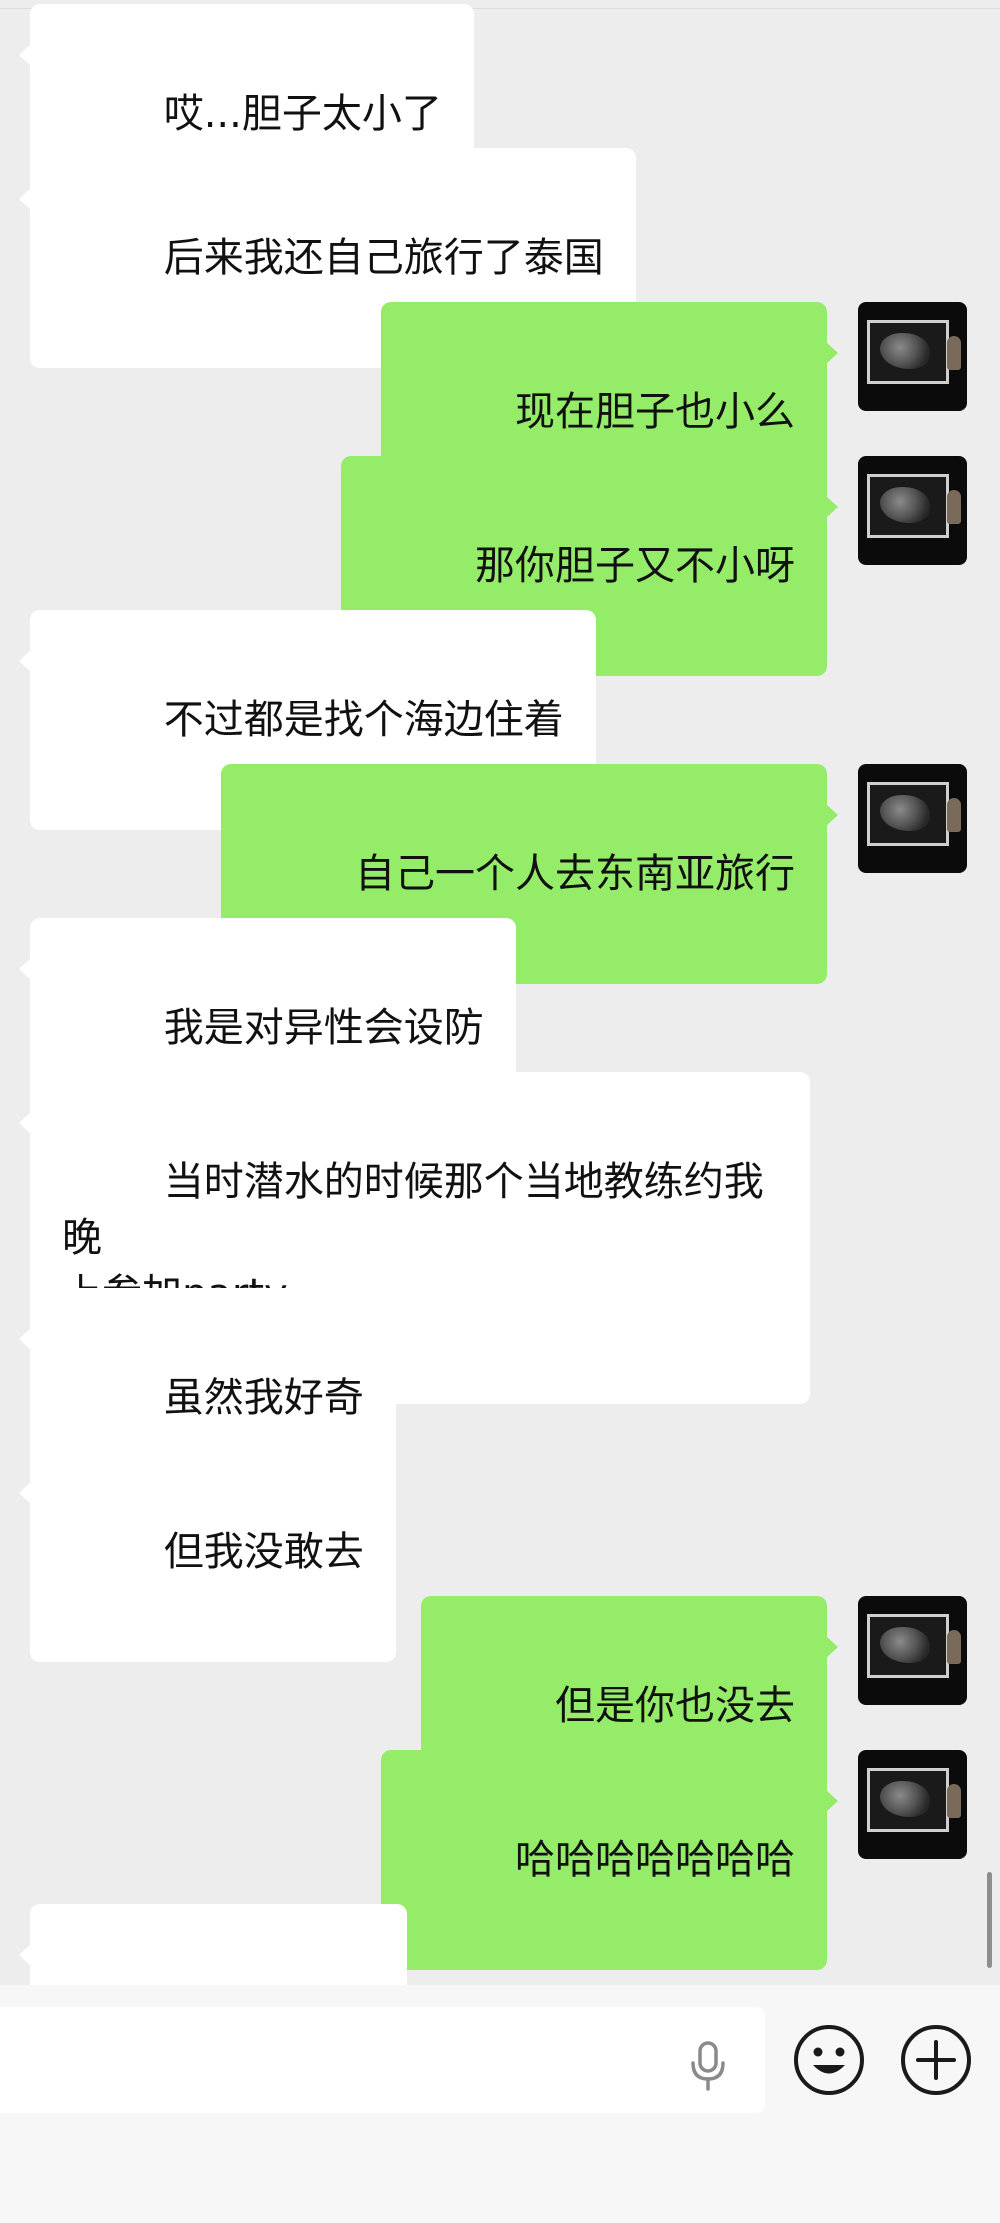  What do you see at coordinates (989, 1920) in the screenshot?
I see `scrollbar` at bounding box center [989, 1920].